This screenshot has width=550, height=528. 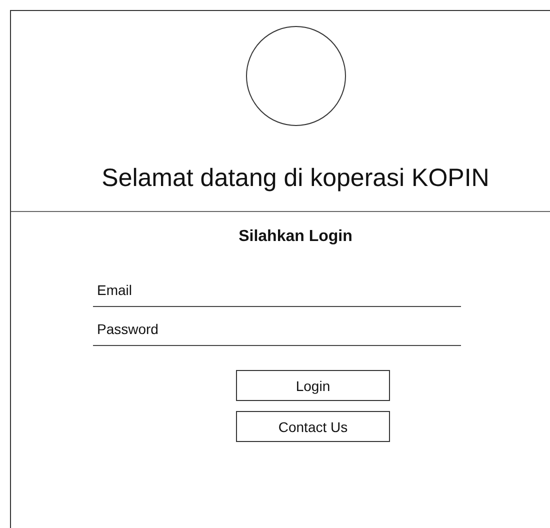 What do you see at coordinates (277, 291) in the screenshot?
I see `email-field: Email` at bounding box center [277, 291].